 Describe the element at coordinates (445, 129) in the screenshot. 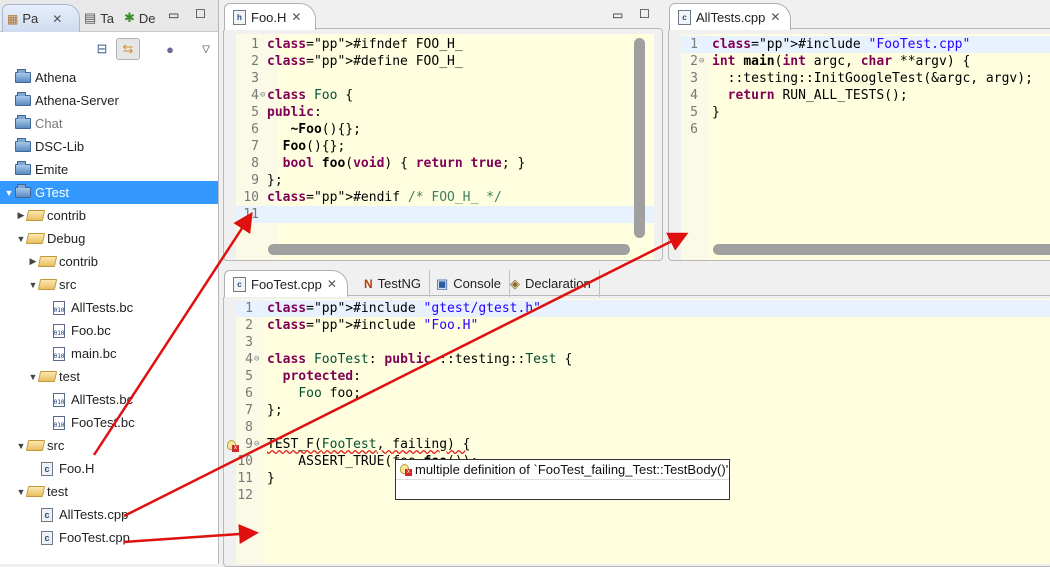

I see `code-line: 6 ~Foo(){};` at that location.